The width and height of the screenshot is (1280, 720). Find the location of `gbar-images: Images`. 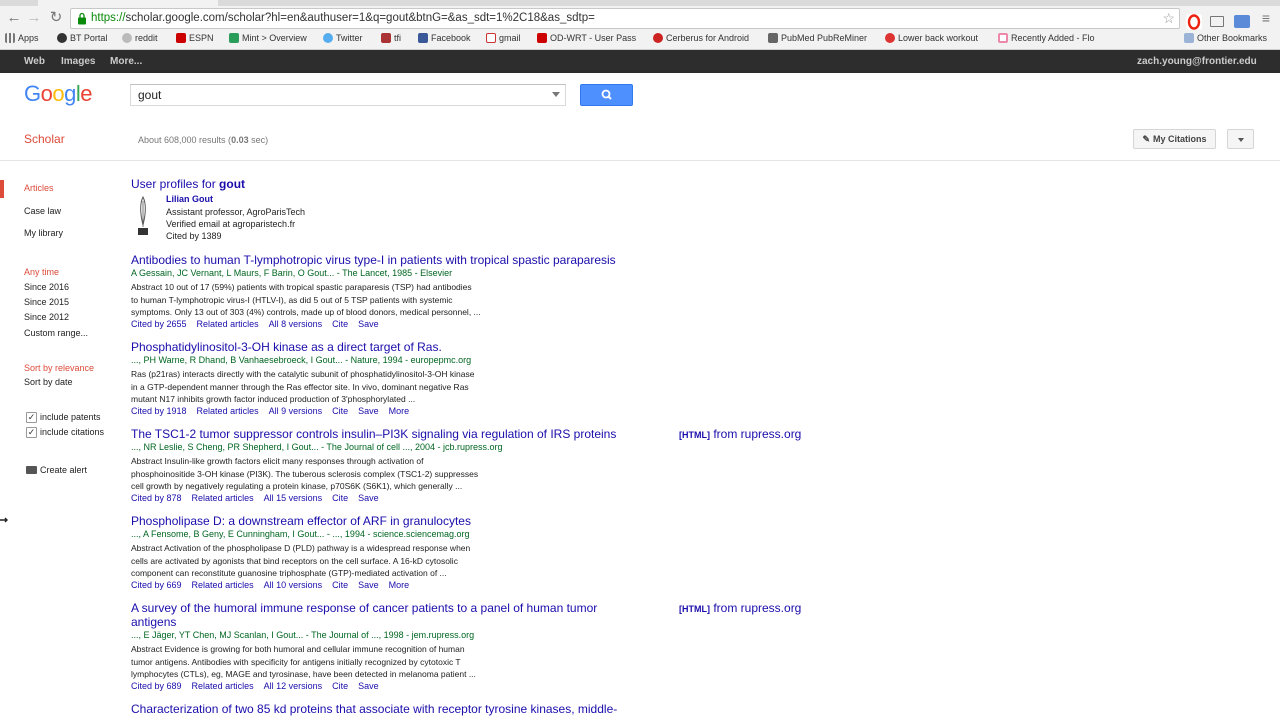

gbar-images: Images is located at coordinates (78, 61).